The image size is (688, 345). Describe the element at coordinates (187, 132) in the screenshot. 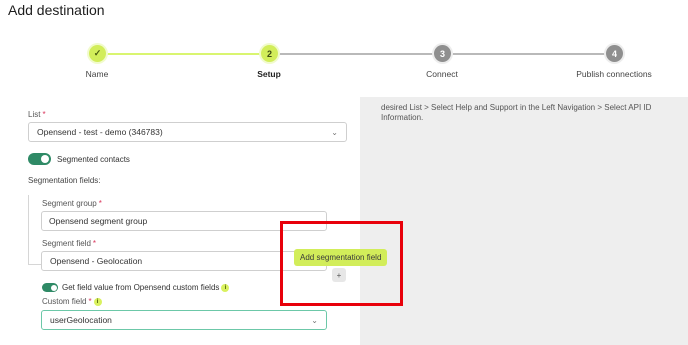

I see `list-select: Opensend - test - demo (346783) ⌄` at that location.